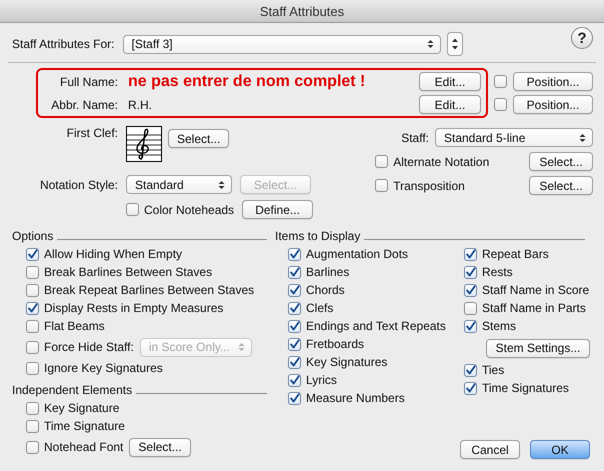 The width and height of the screenshot is (604, 471). Describe the element at coordinates (335, 344) in the screenshot. I see `checkbox-label: Fretboards` at that location.